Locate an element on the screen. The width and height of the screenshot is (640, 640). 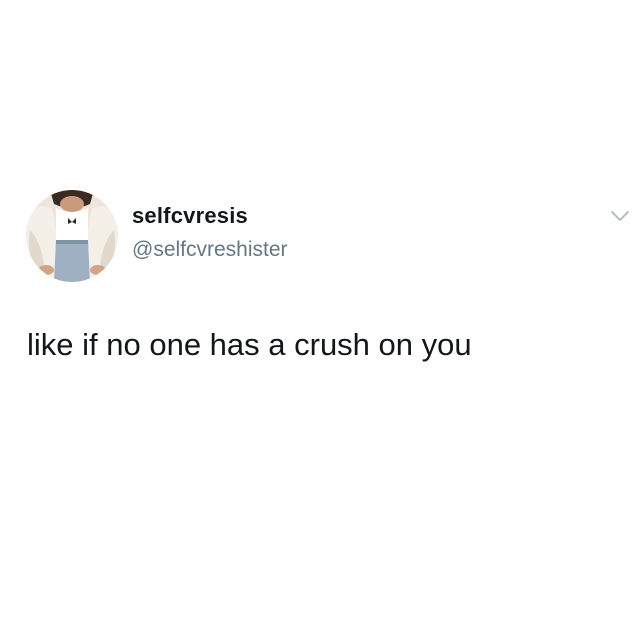
display-name: selfcvresis is located at coordinates (190, 216).